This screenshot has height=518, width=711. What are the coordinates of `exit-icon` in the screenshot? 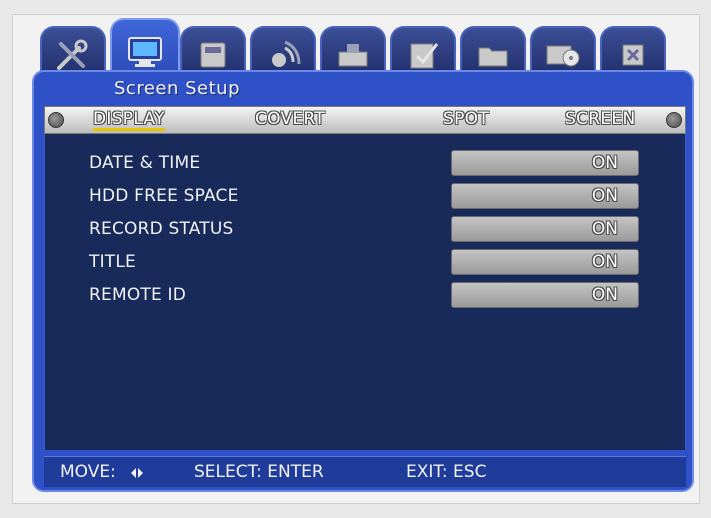 It's located at (633, 55).